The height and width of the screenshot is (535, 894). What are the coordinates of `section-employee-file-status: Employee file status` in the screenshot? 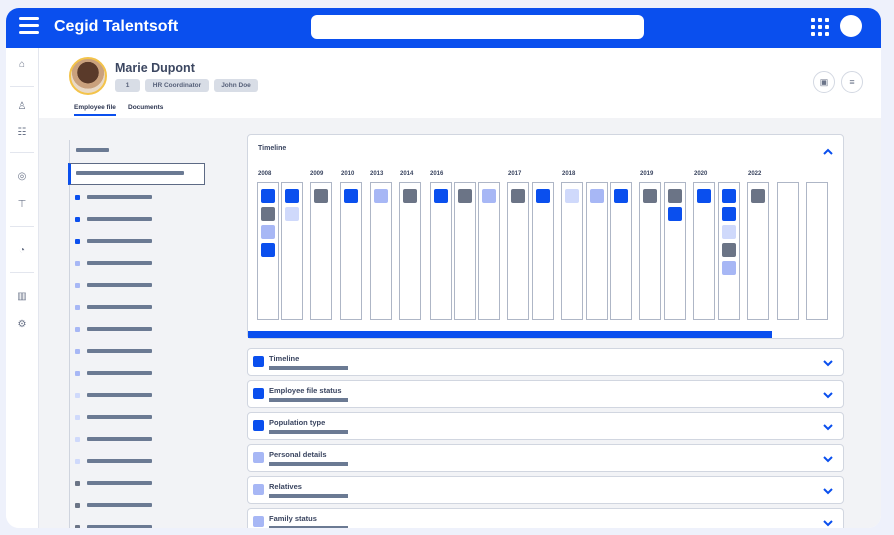 It's located at (545, 394).